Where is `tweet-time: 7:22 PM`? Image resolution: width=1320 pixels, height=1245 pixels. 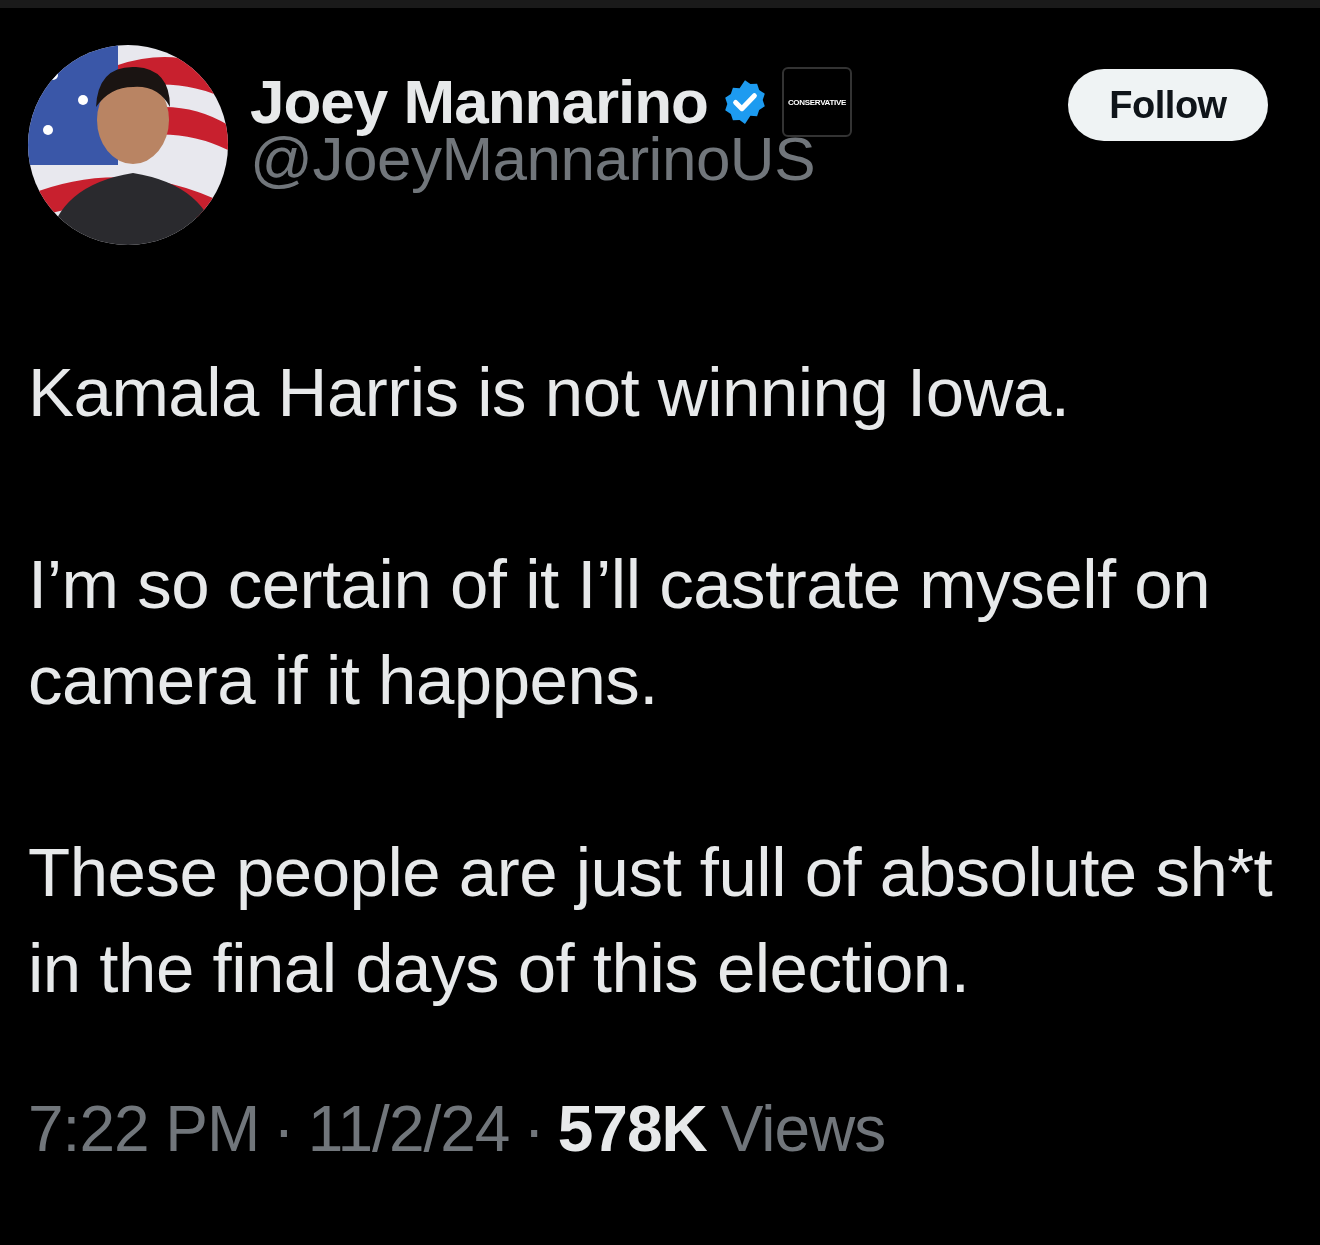
tweet-time: 7:22 PM is located at coordinates (144, 1129).